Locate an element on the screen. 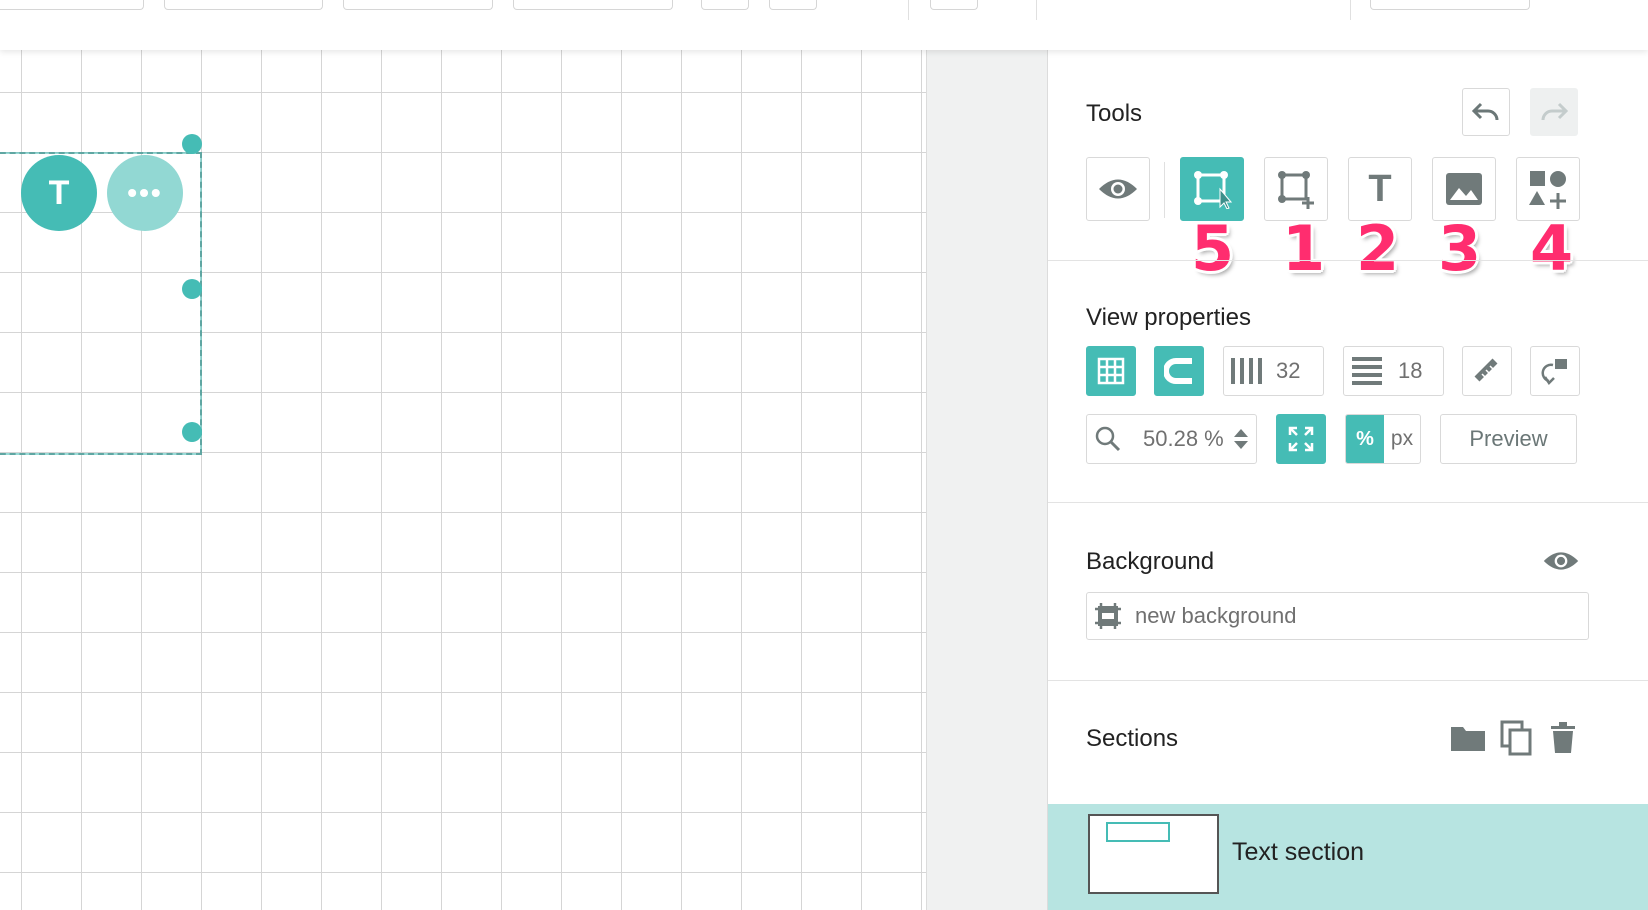  snap-toggle is located at coordinates (1179, 371).